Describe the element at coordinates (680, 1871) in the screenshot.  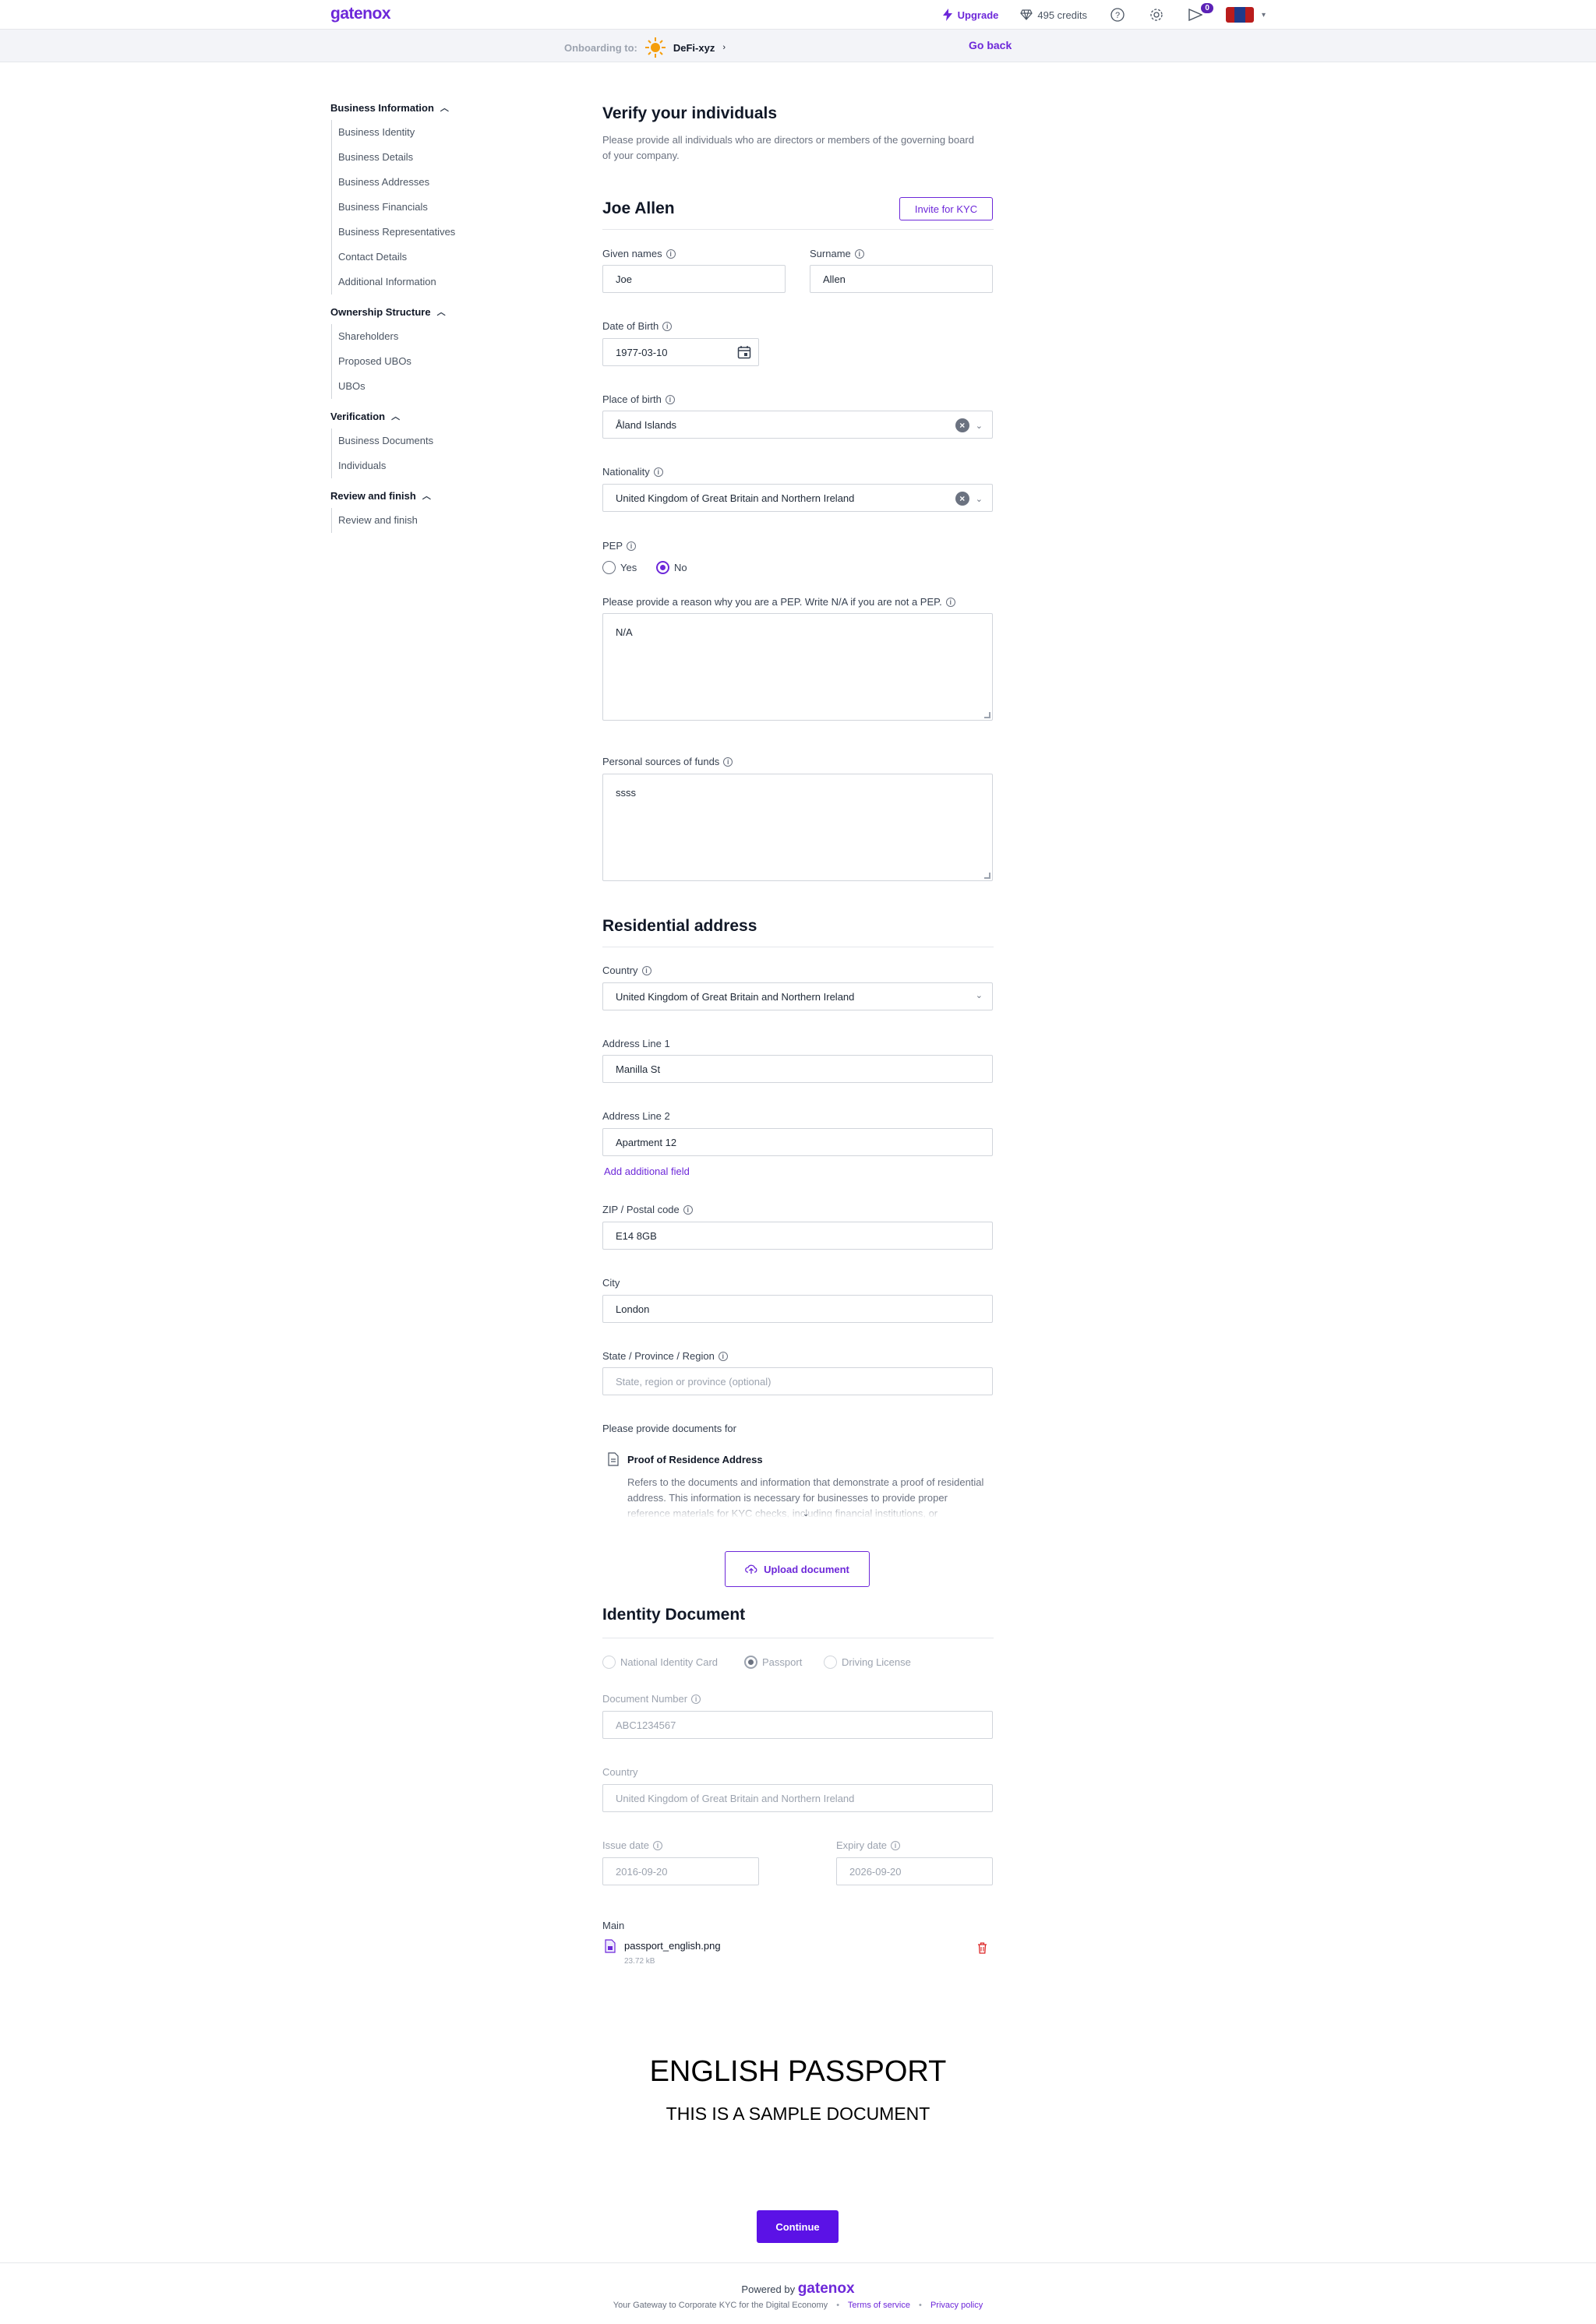
I see `issue-date-input: 2016-09-20` at that location.